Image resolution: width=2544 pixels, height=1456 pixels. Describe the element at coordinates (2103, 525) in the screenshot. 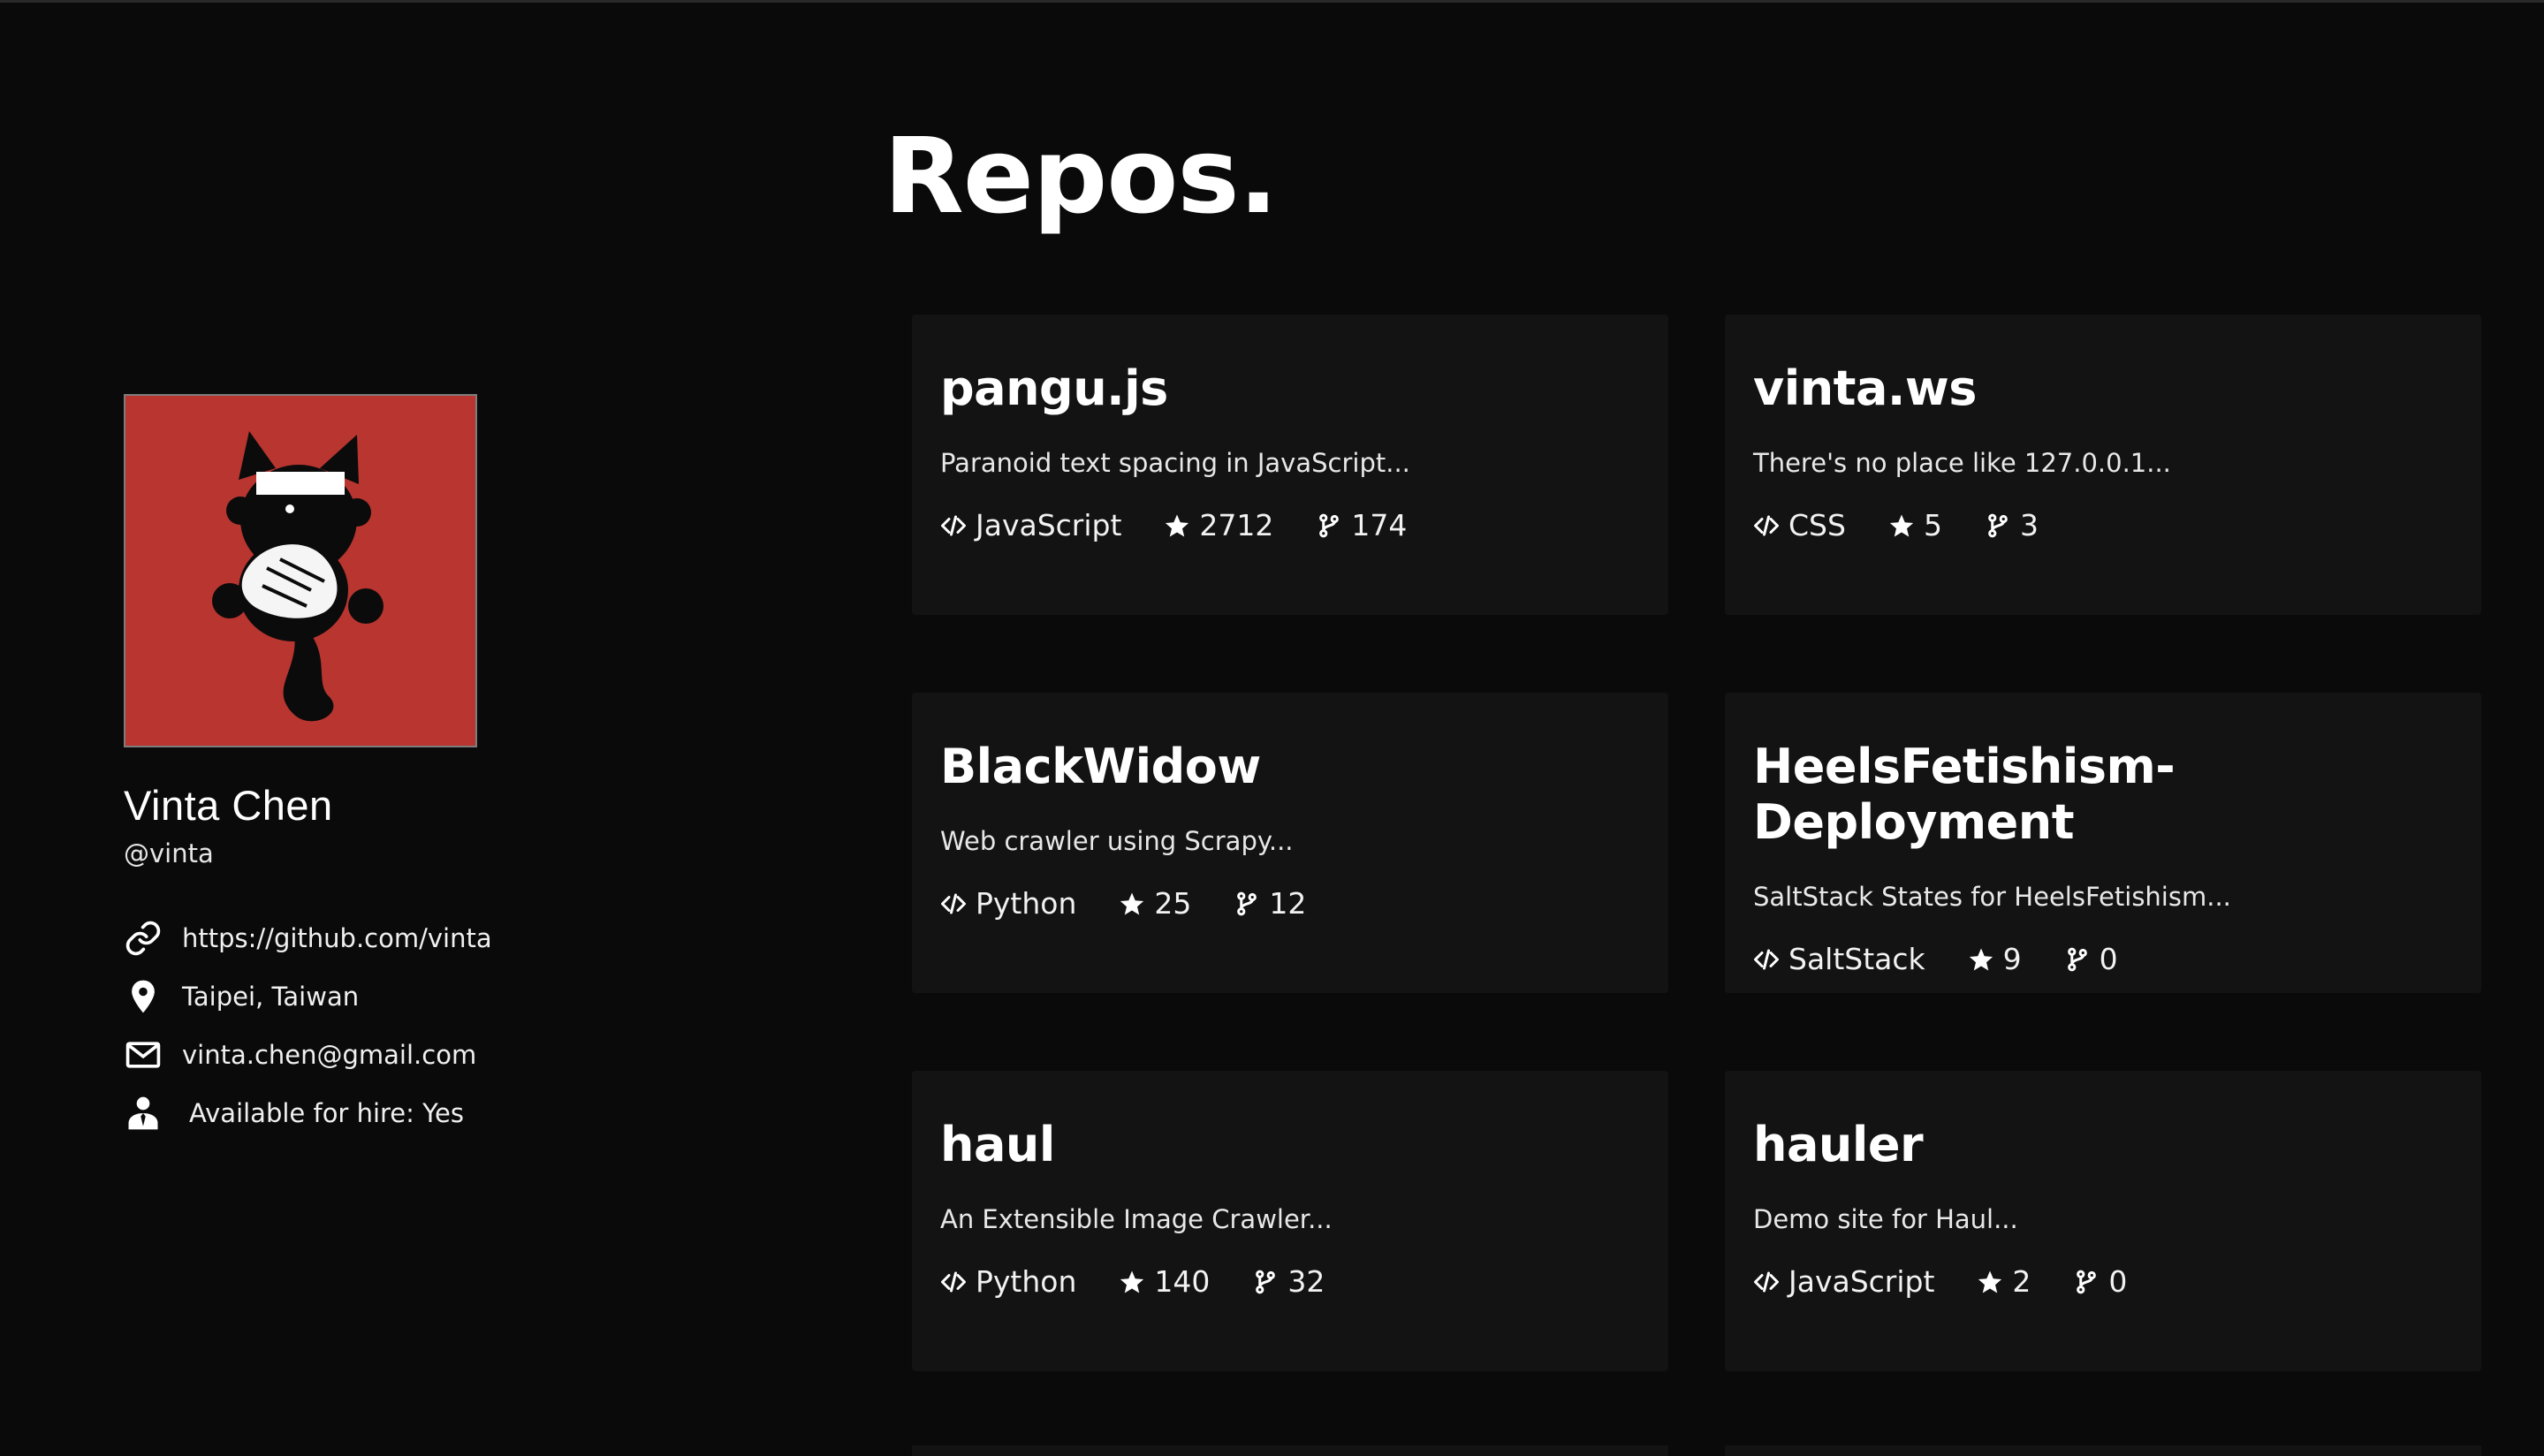

I see `repo-meta: CSS 5 3` at that location.